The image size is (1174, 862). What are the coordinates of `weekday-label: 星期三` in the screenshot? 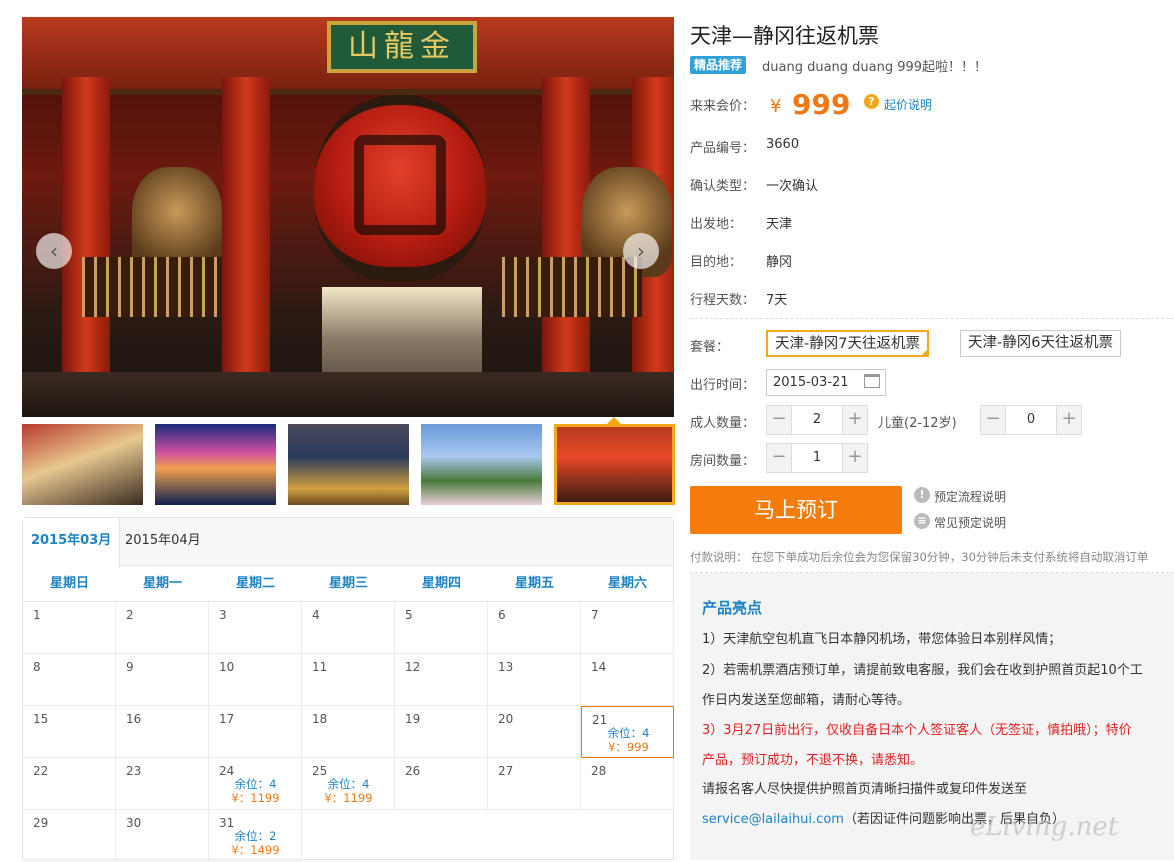 It's located at (348, 583).